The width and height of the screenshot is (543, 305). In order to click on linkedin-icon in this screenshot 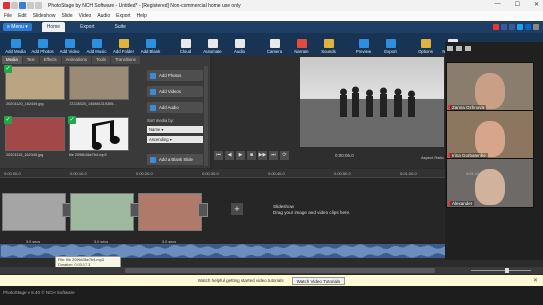, I will do `click(528, 27)`.